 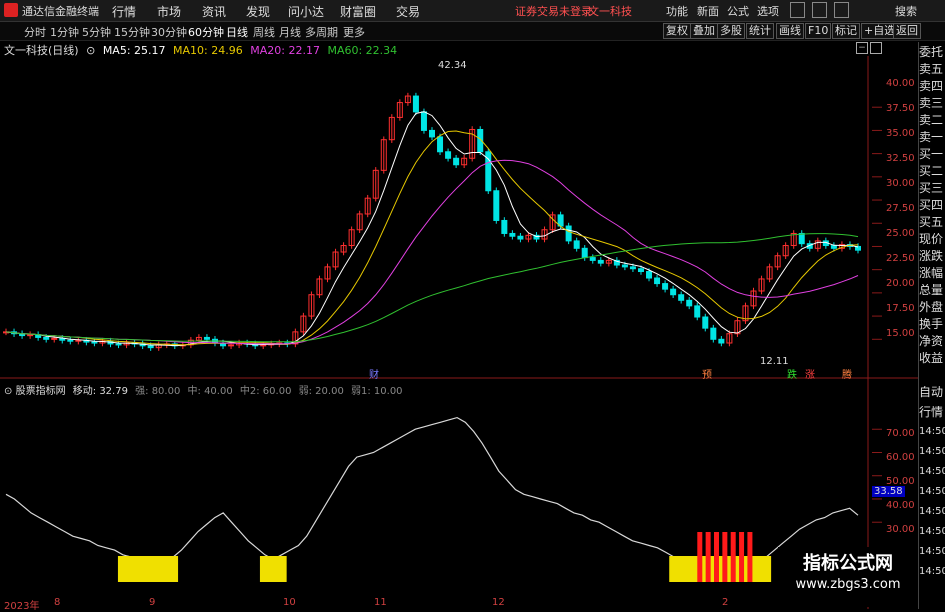 What do you see at coordinates (847, 373) in the screenshot?
I see `event-marker-leap: 腾` at bounding box center [847, 373].